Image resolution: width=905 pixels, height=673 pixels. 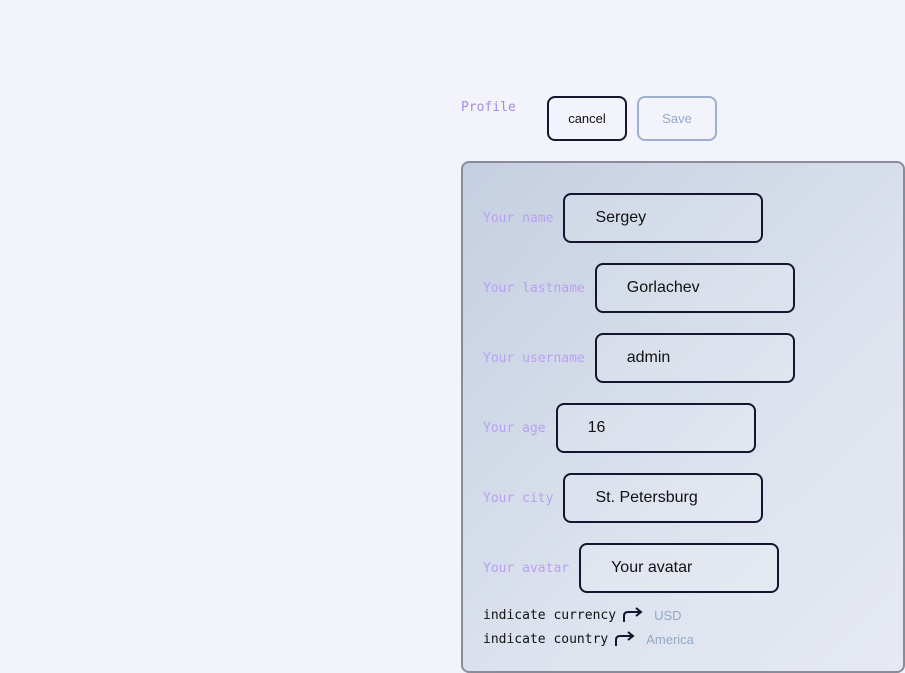 I want to click on age-row: Your age 16, so click(x=619, y=428).